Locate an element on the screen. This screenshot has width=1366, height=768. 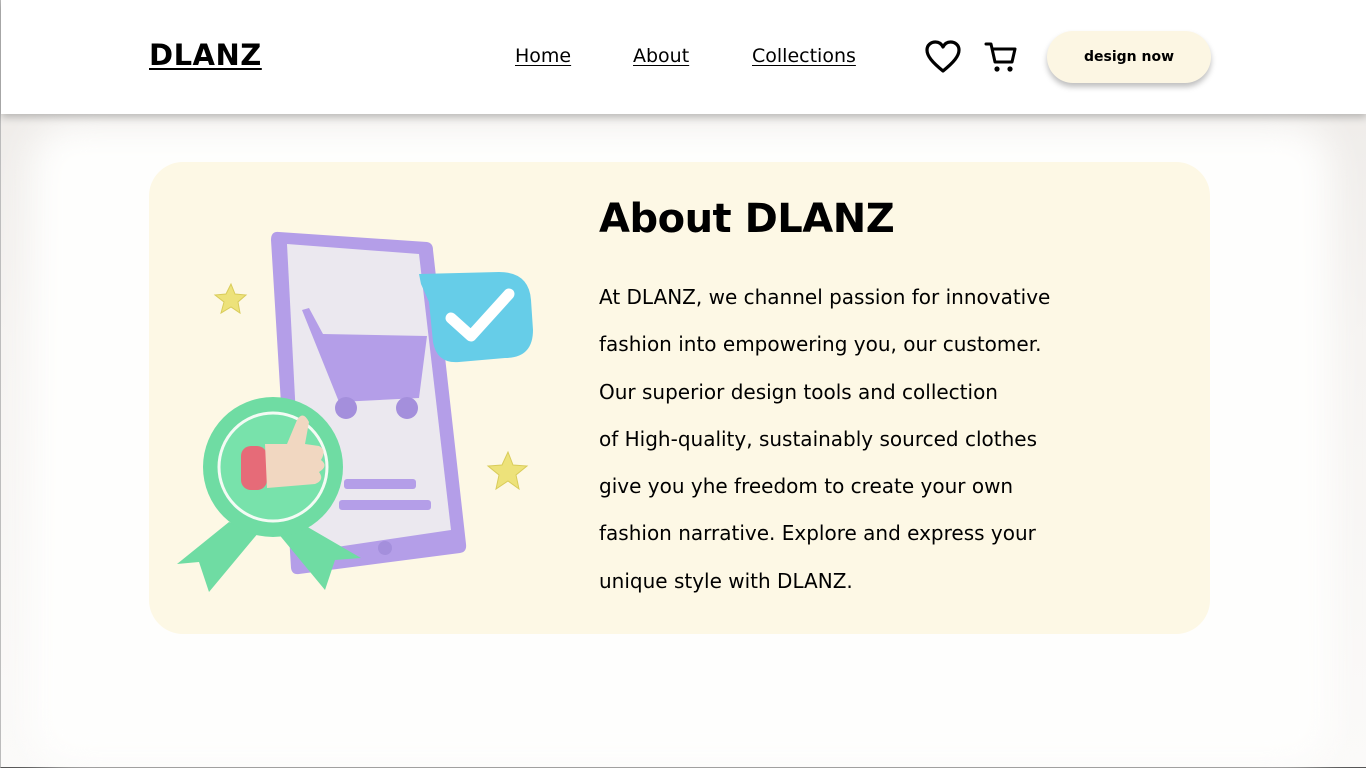
nav-home-link: Home is located at coordinates (543, 56).